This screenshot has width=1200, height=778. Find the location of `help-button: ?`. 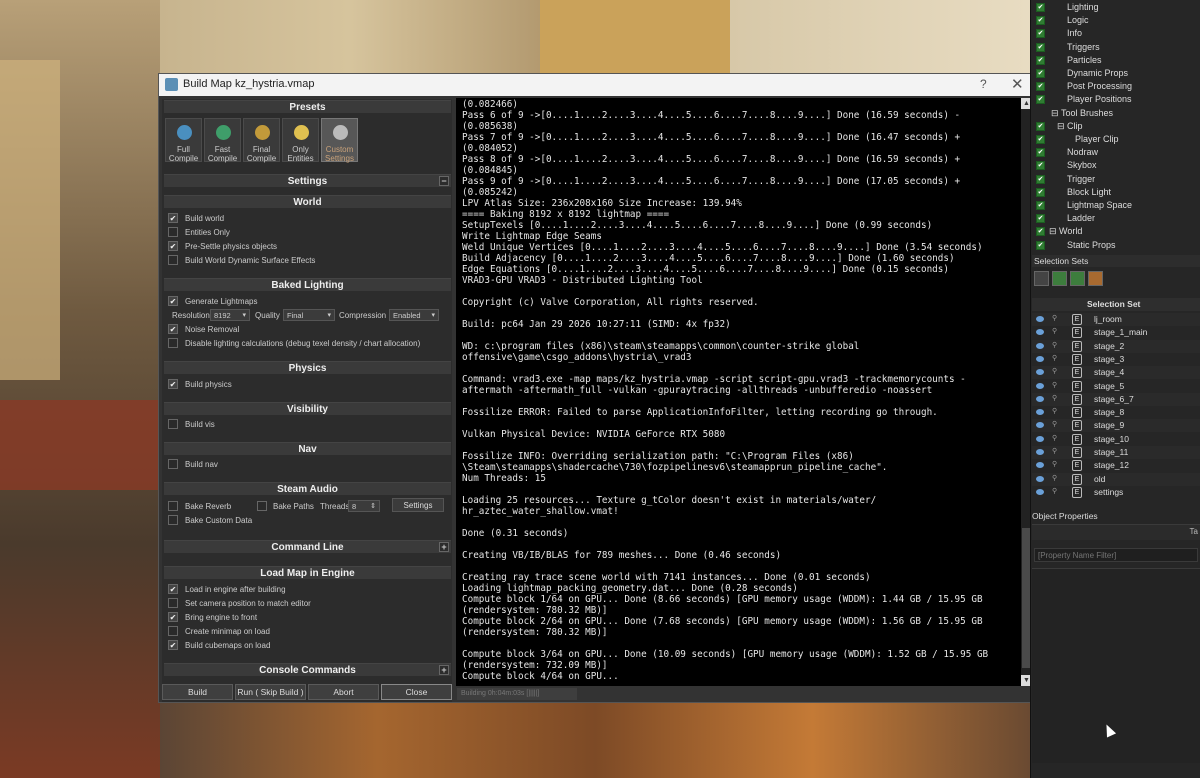

help-button: ? is located at coordinates (983, 84).